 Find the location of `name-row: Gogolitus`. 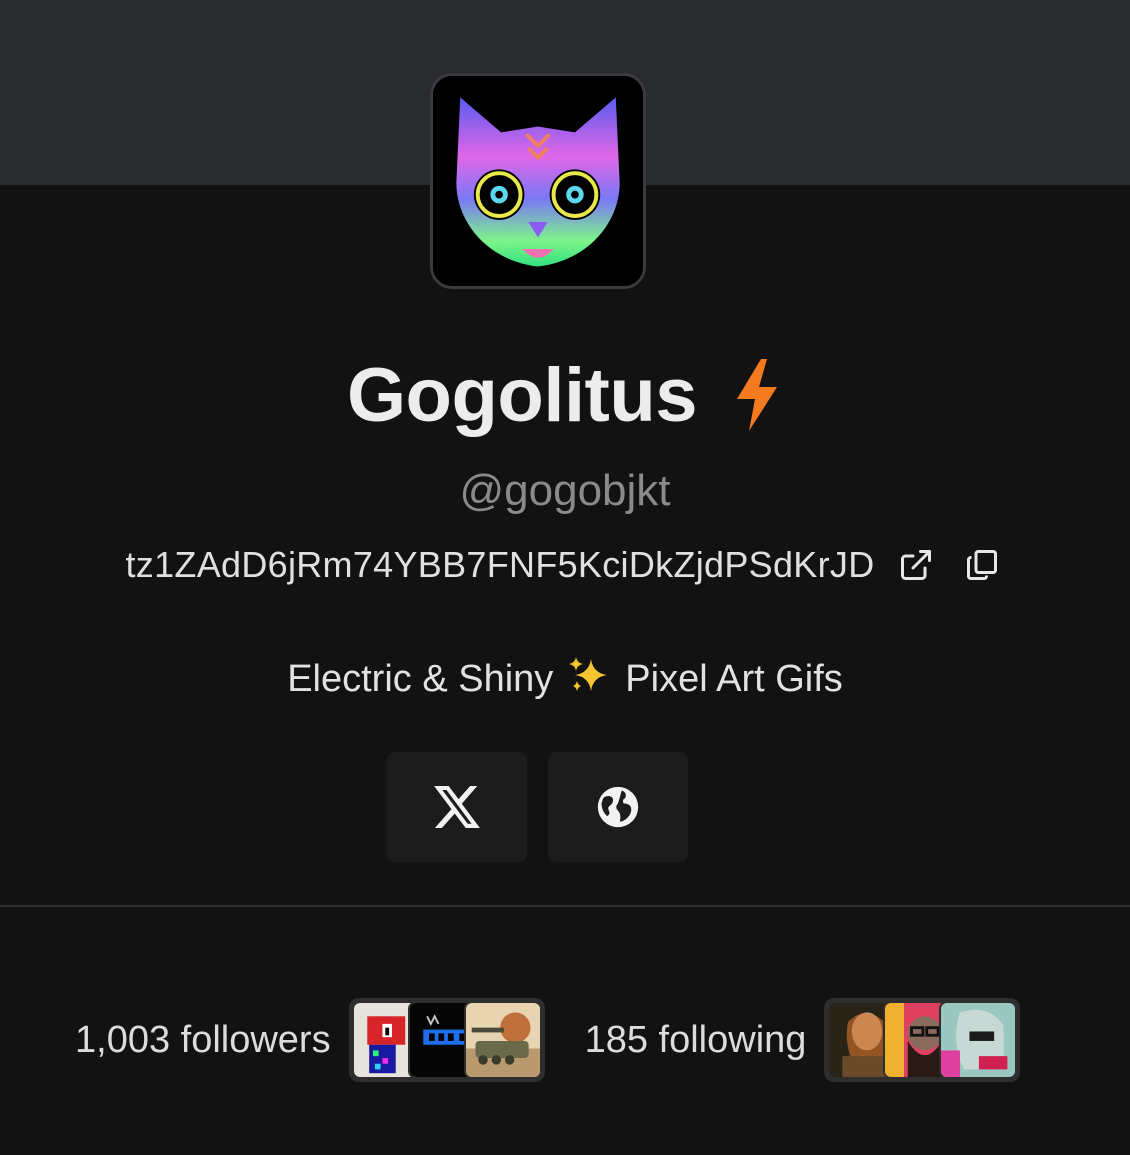

name-row: Gogolitus is located at coordinates (565, 395).